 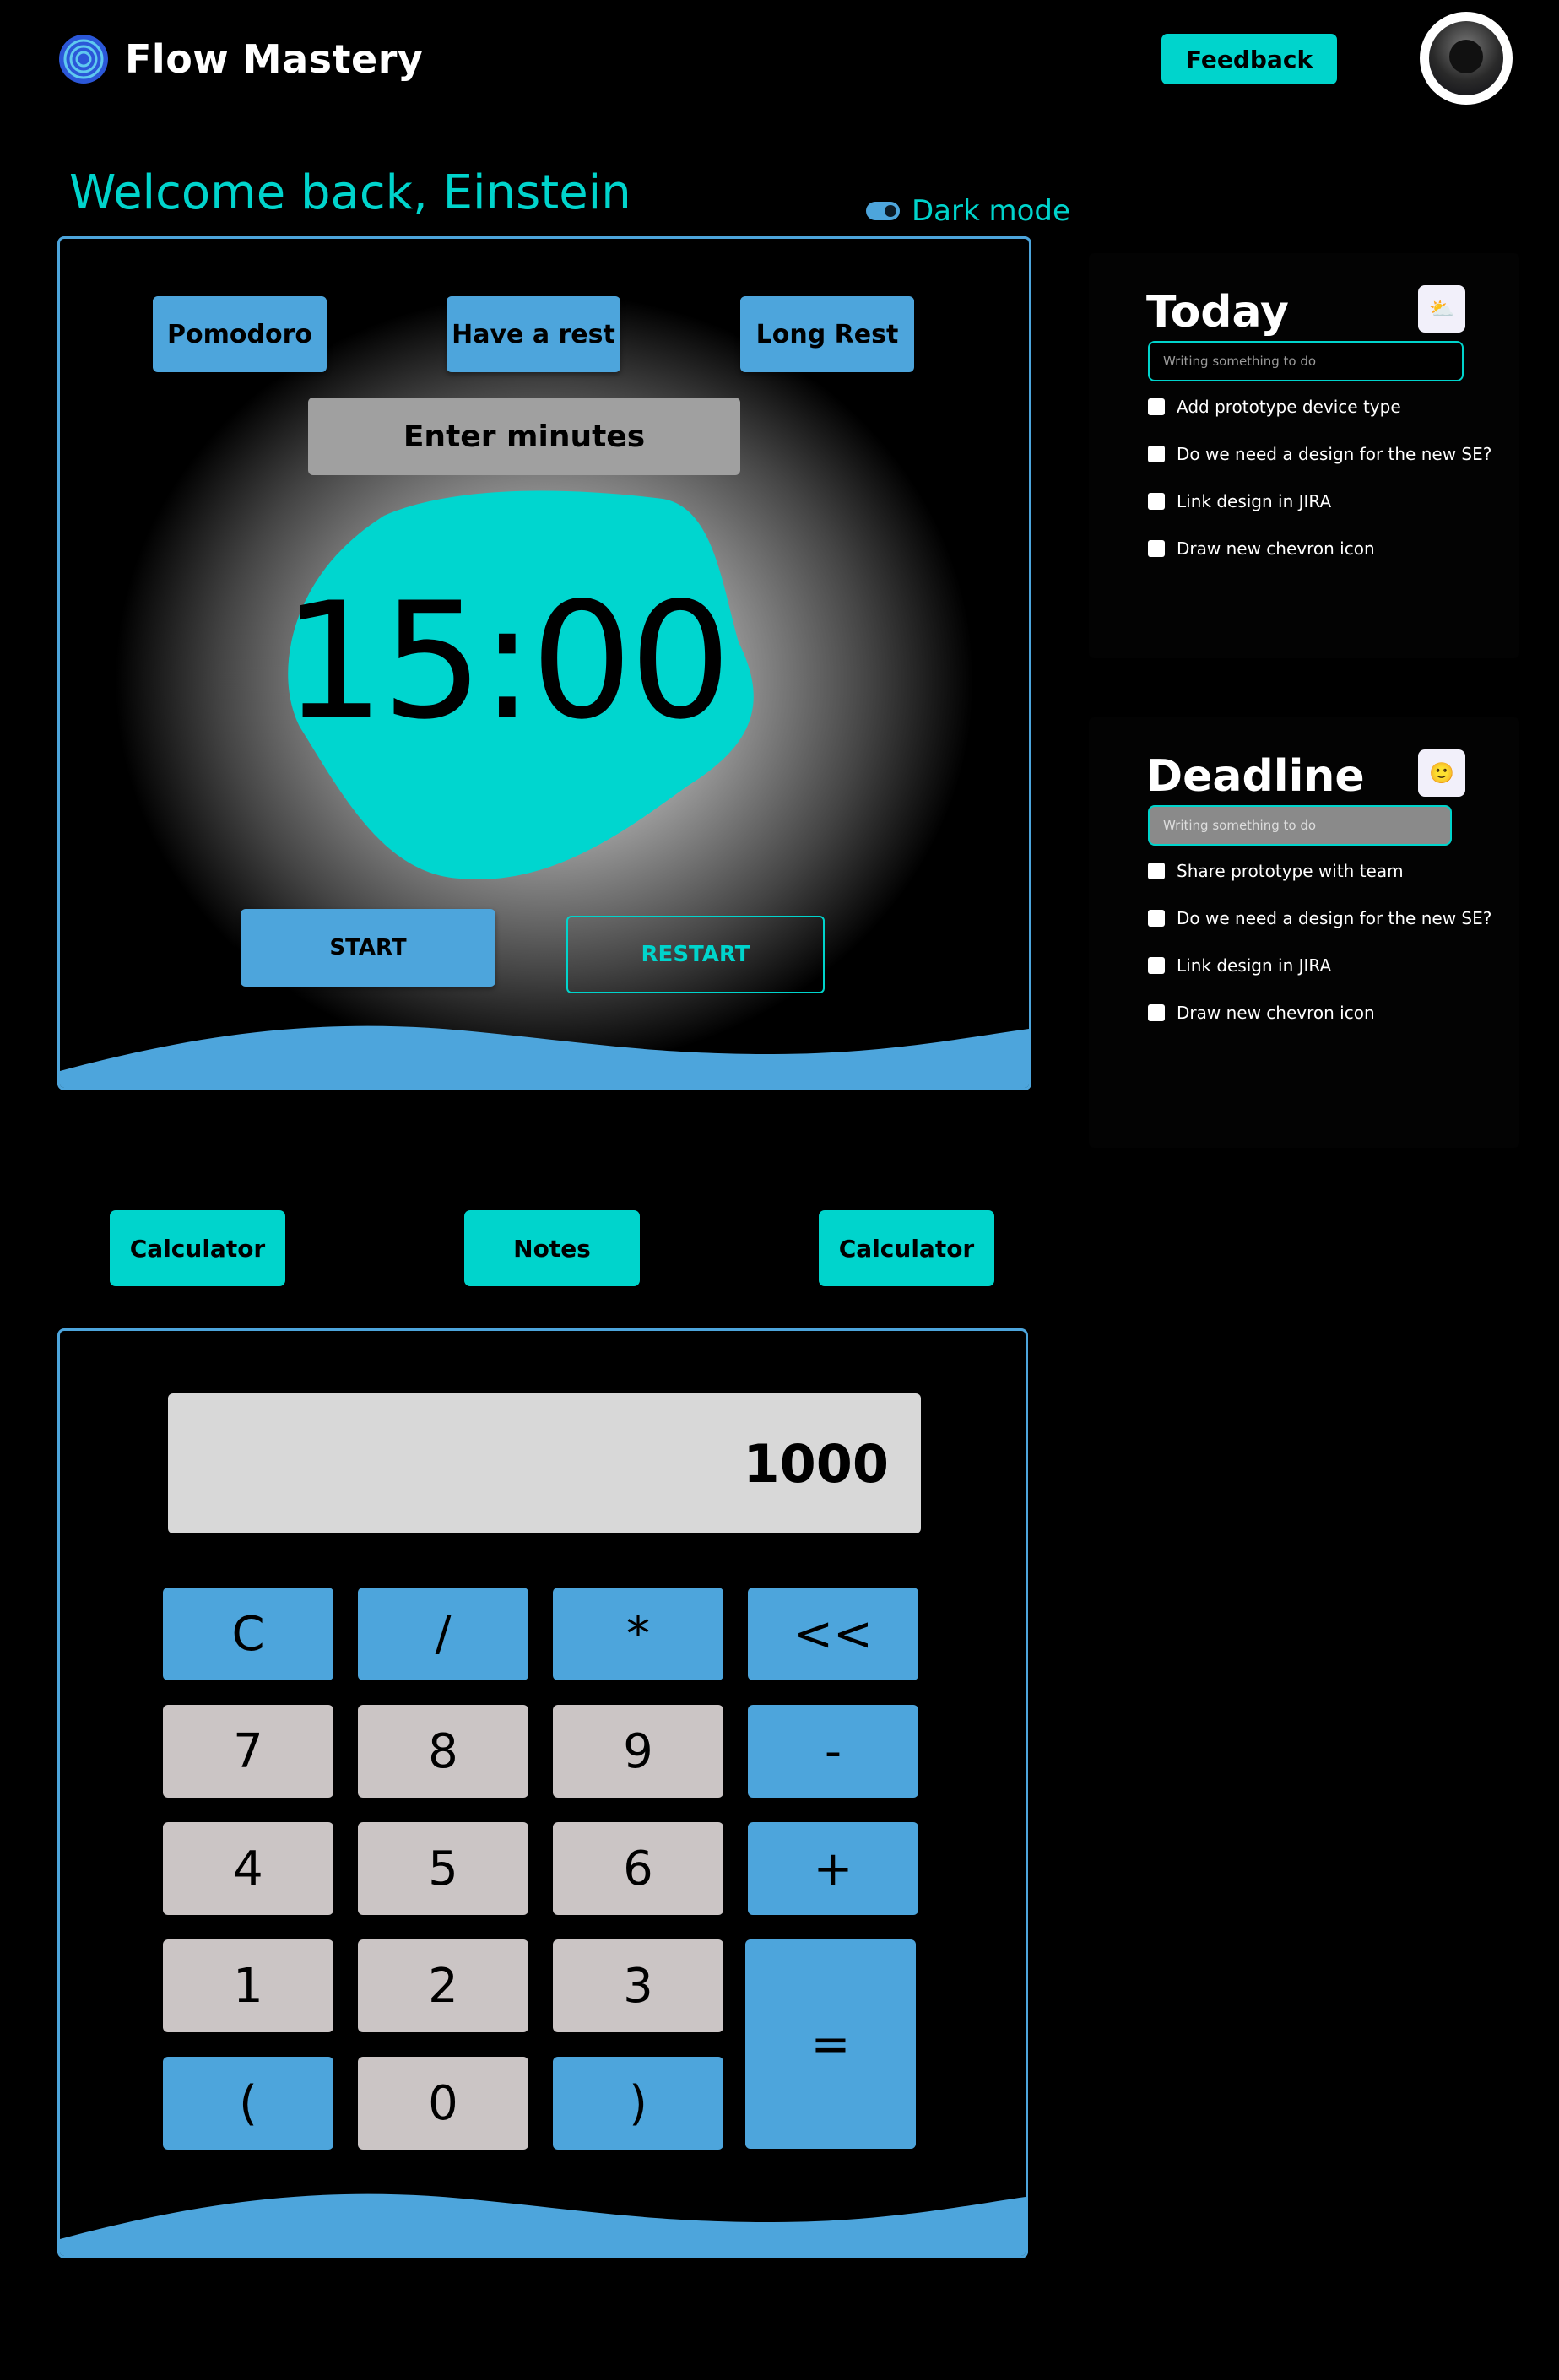 I want to click on seven-key: 7, so click(x=248, y=1751).